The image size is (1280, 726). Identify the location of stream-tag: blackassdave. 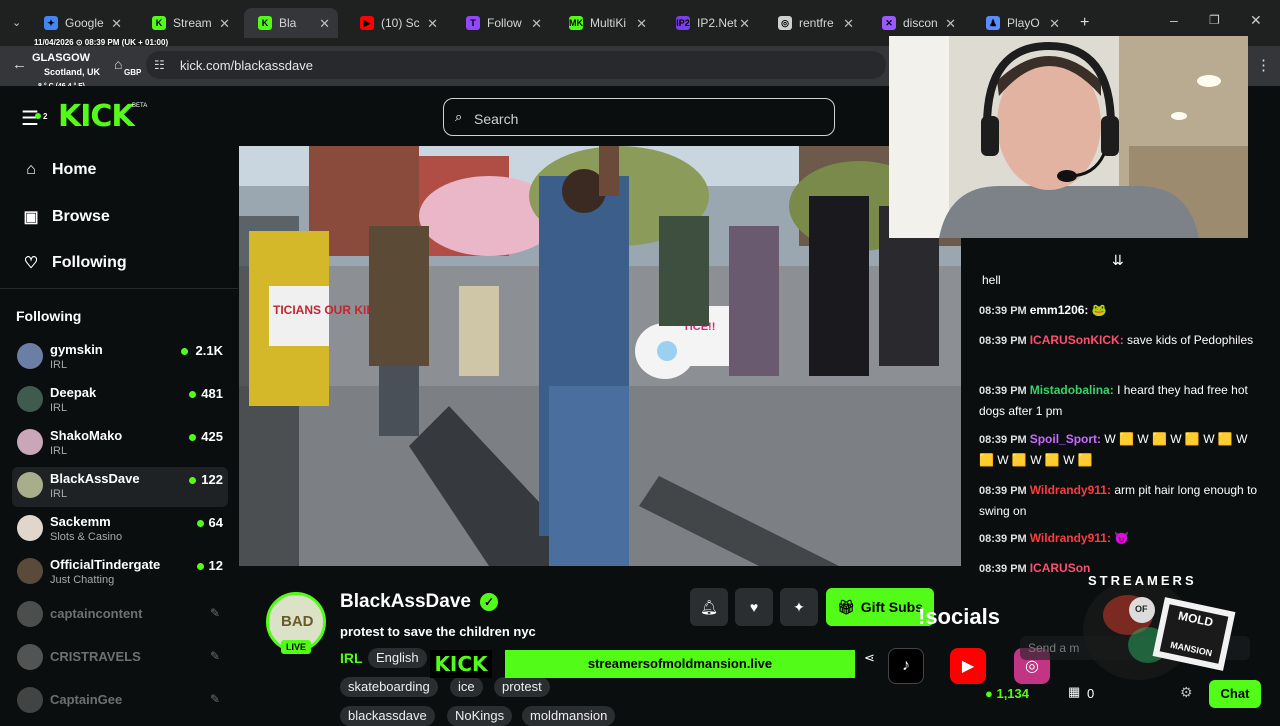
(387, 716).